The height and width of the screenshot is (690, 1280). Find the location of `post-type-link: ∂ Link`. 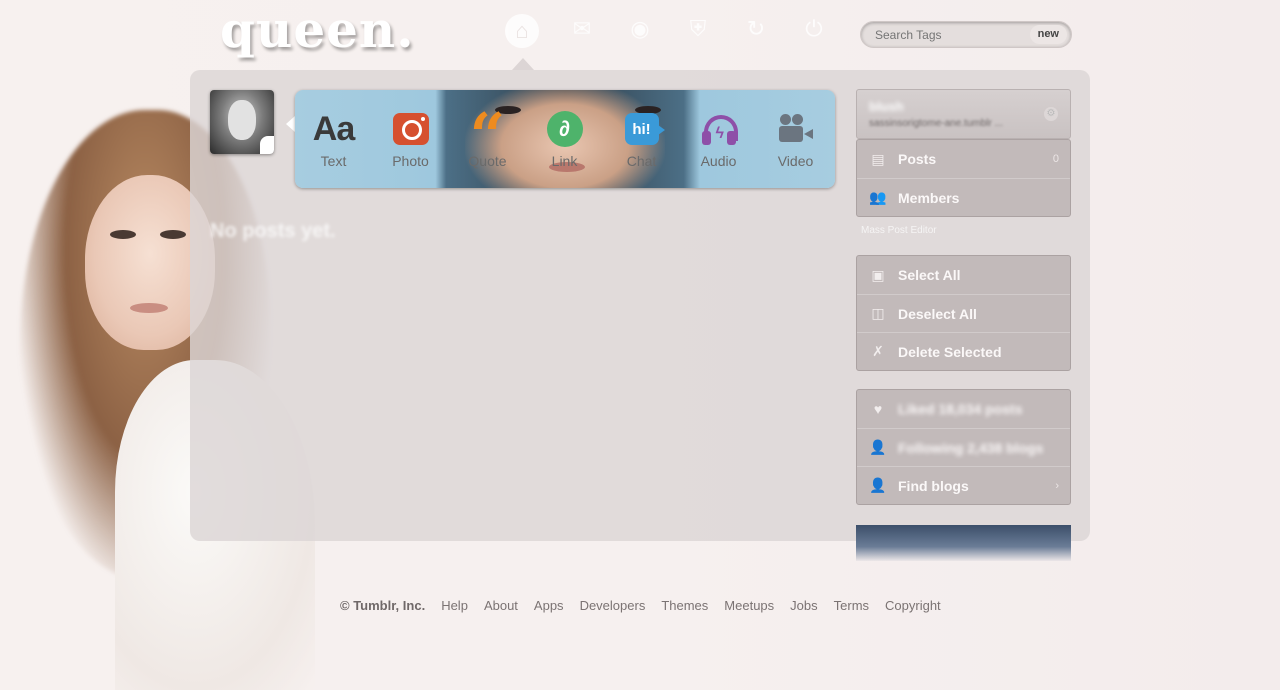

post-type-link: ∂ Link is located at coordinates (564, 139).